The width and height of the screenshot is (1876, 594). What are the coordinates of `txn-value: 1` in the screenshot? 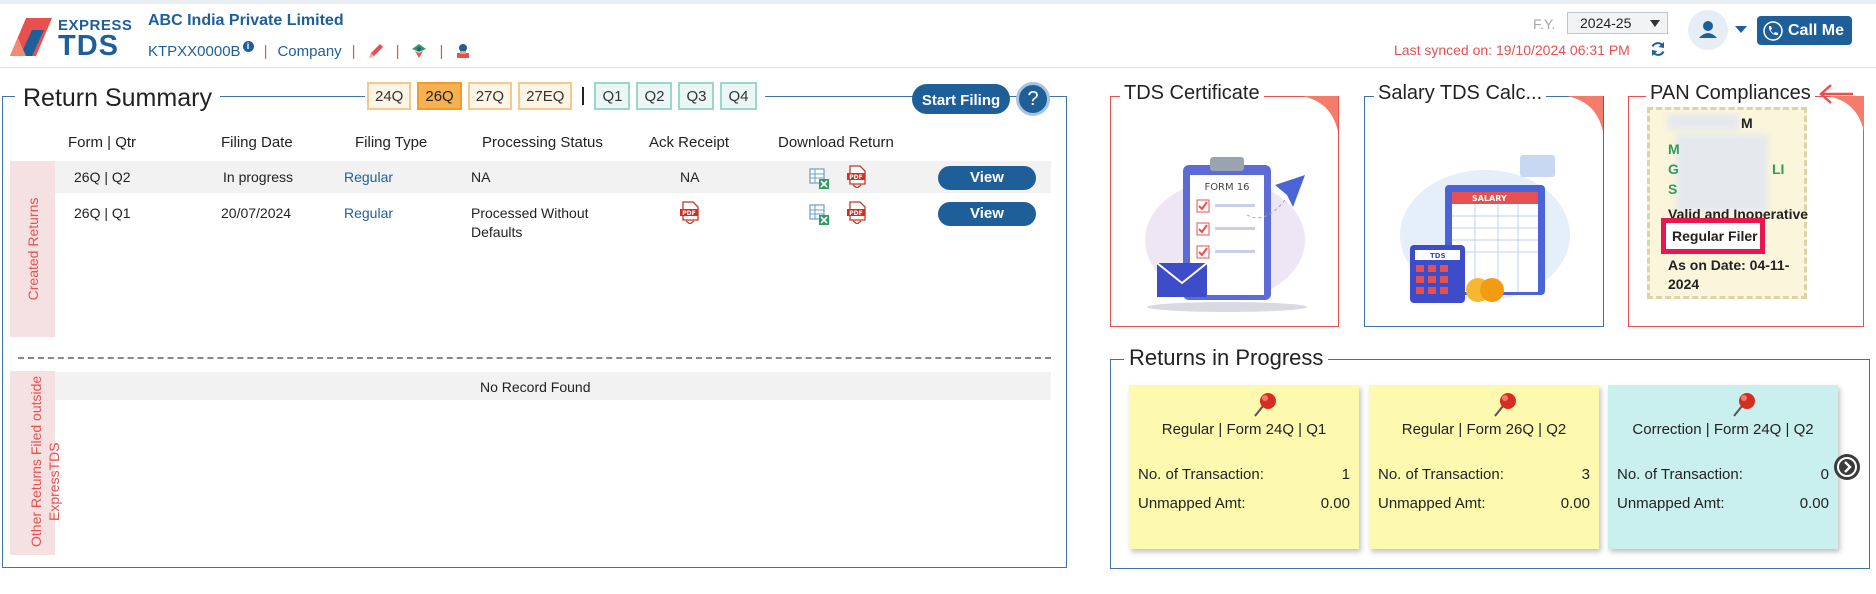 It's located at (1345, 474).